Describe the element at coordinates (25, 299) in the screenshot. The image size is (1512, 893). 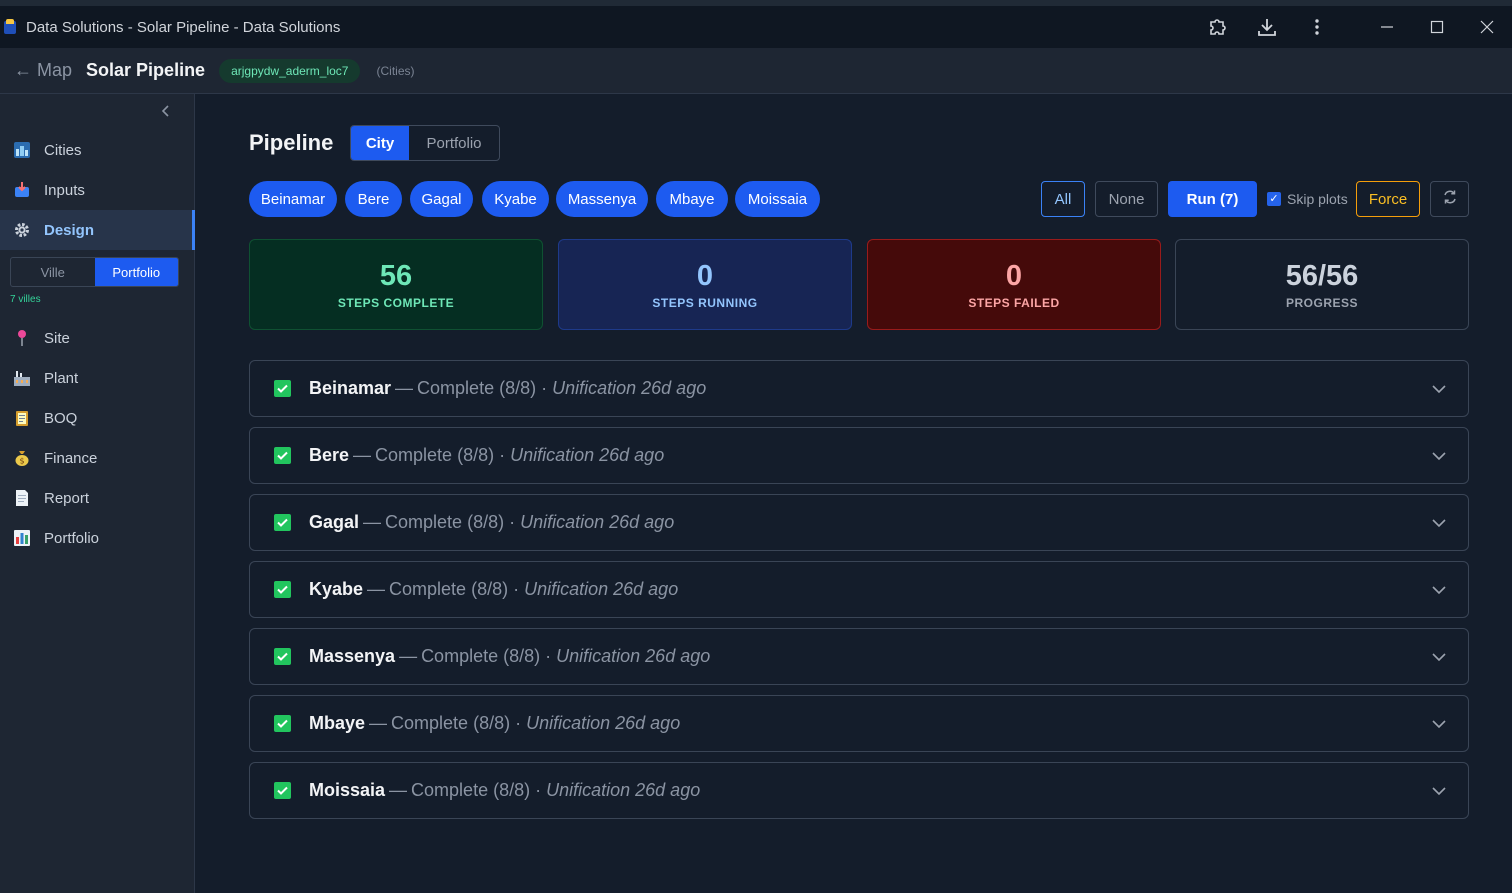
I see `villes-count: 7 villes` at that location.